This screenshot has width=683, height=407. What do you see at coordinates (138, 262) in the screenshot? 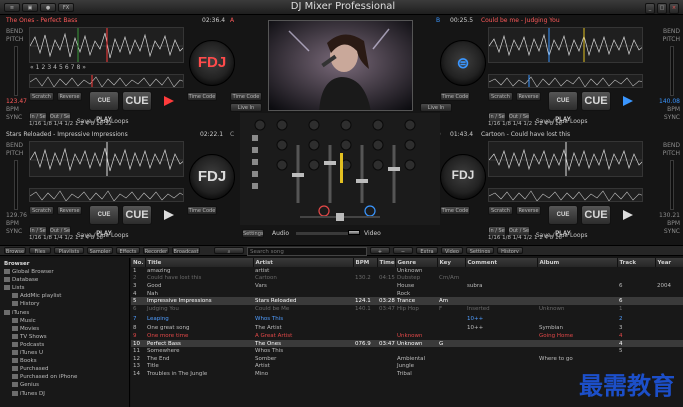
I see `col-no: No.` at bounding box center [138, 262].